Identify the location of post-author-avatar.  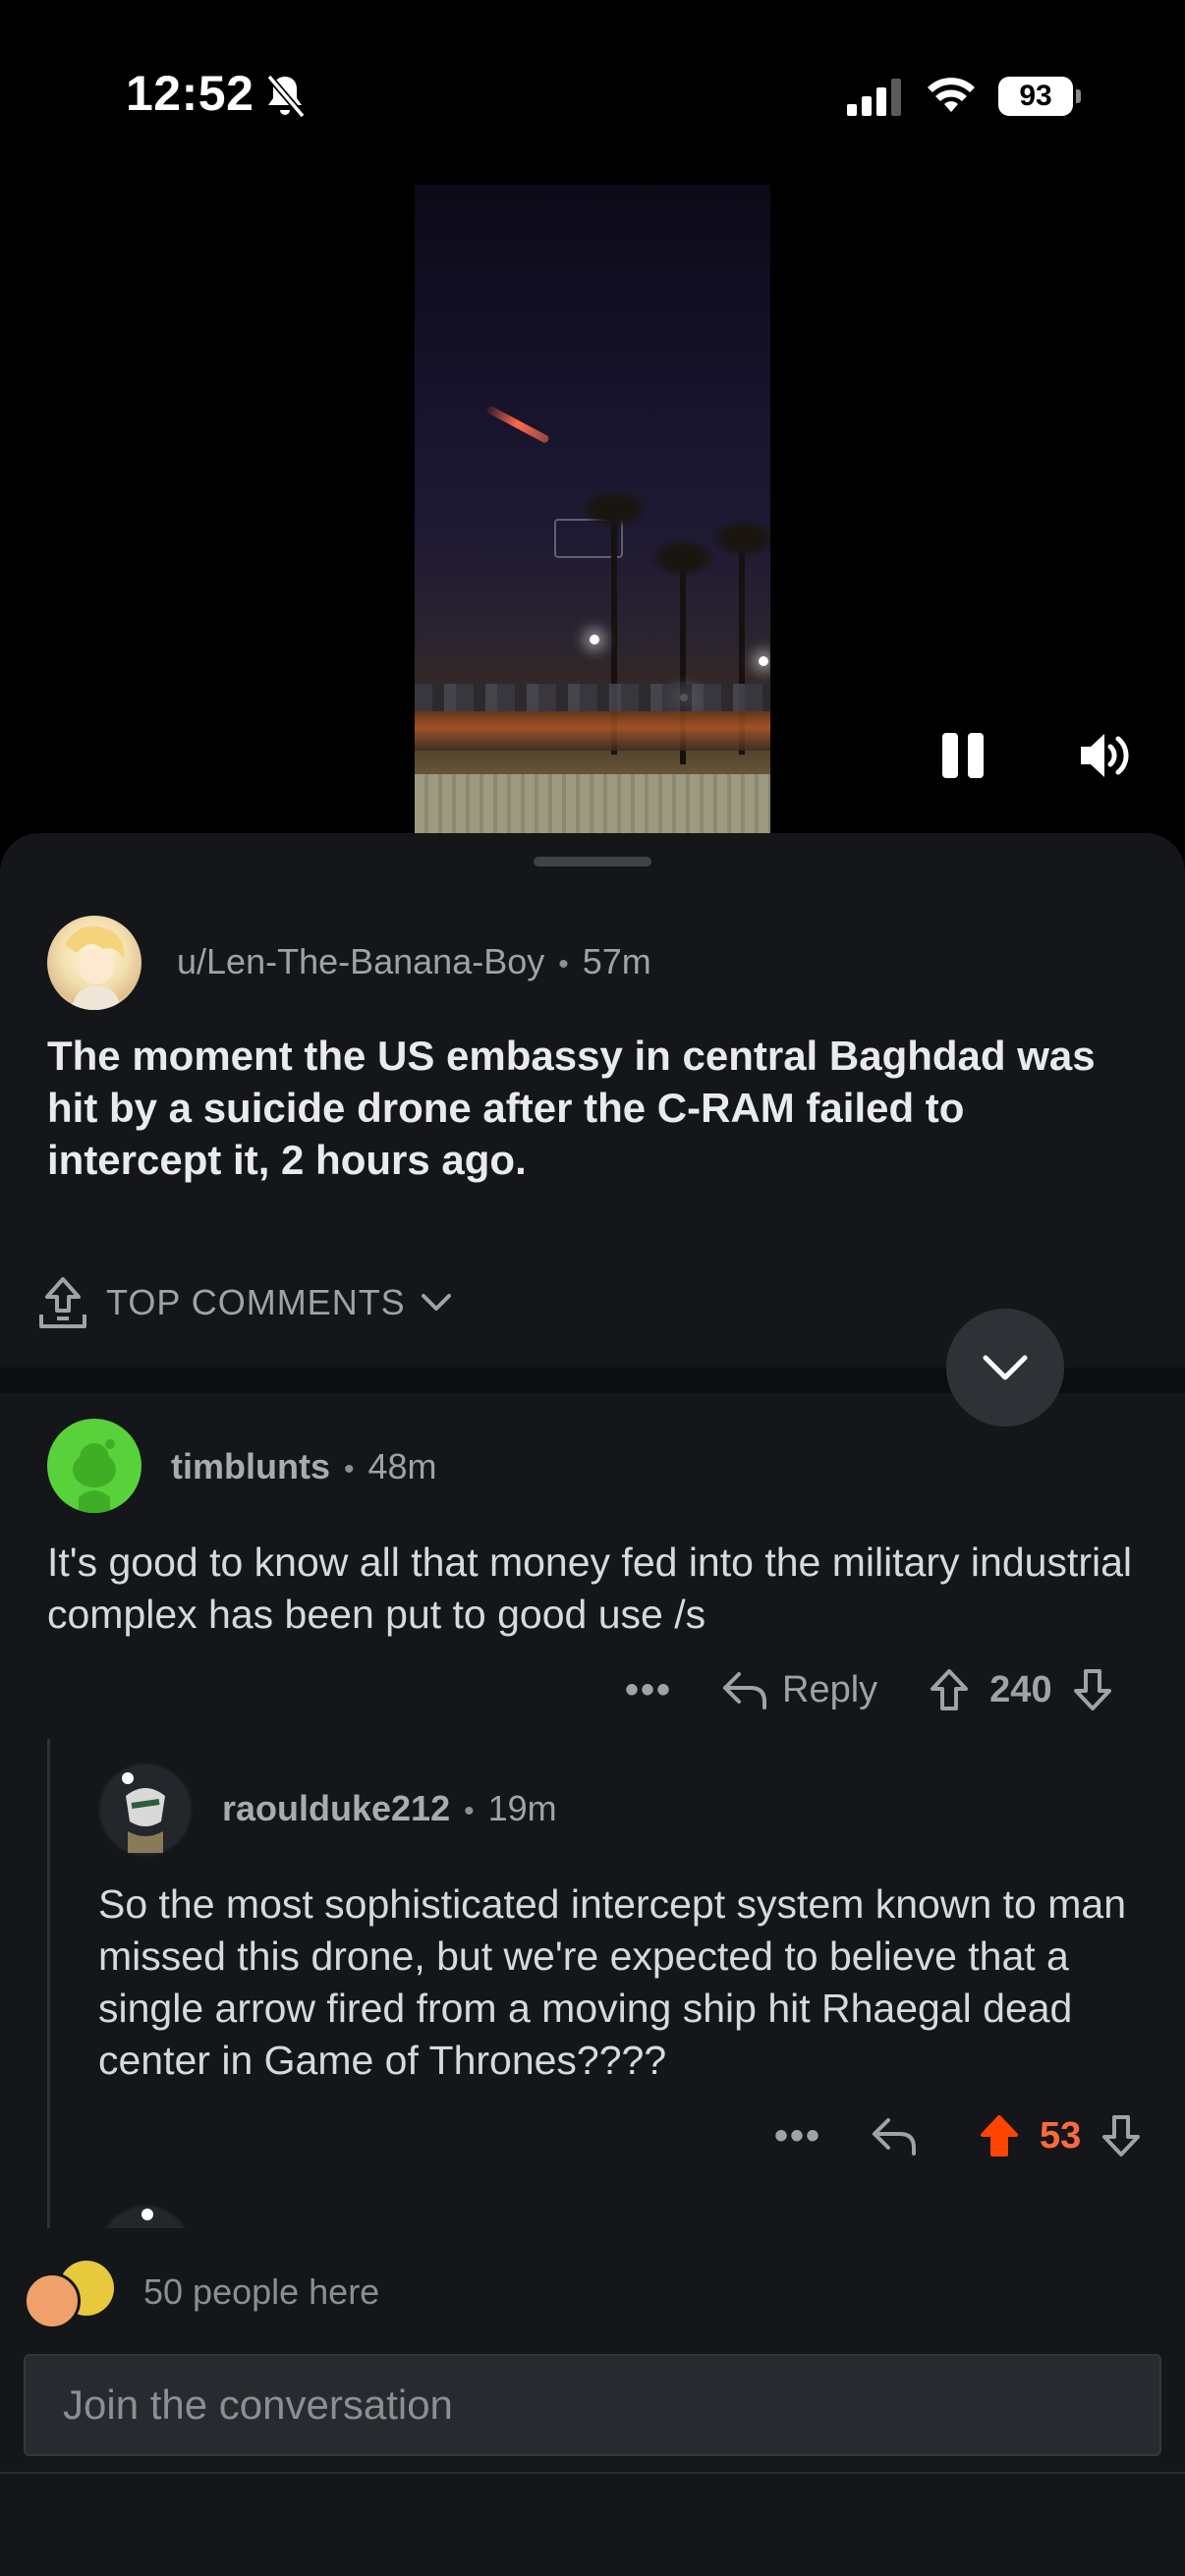
(94, 963).